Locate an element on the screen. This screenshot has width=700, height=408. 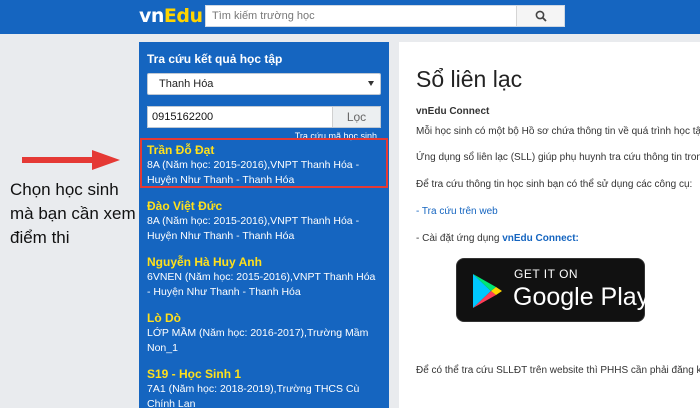
logo-edu-text: Edu is located at coordinates (183, 16).